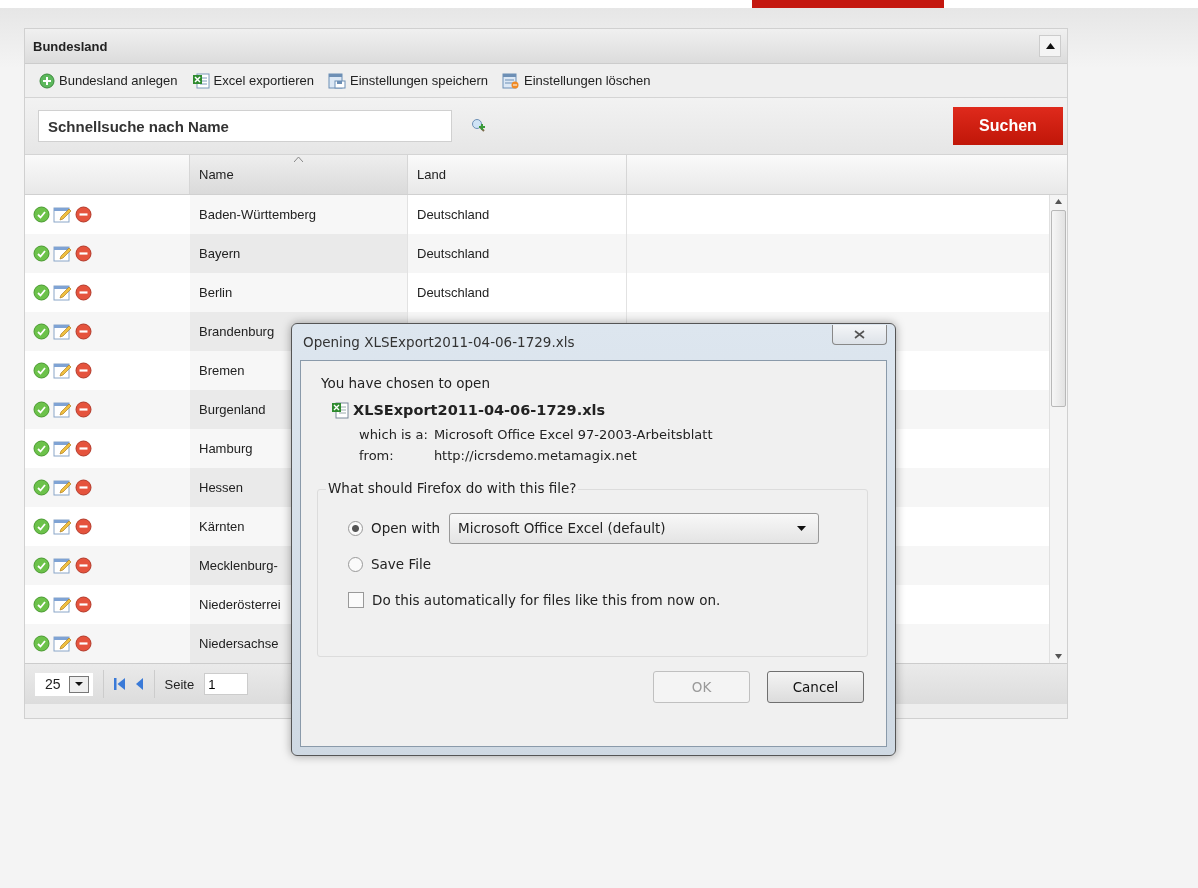 Image resolution: width=1198 pixels, height=888 pixels. What do you see at coordinates (593, 600) in the screenshot?
I see `remember-checkbox: Do this automatically for files like this from now on.` at bounding box center [593, 600].